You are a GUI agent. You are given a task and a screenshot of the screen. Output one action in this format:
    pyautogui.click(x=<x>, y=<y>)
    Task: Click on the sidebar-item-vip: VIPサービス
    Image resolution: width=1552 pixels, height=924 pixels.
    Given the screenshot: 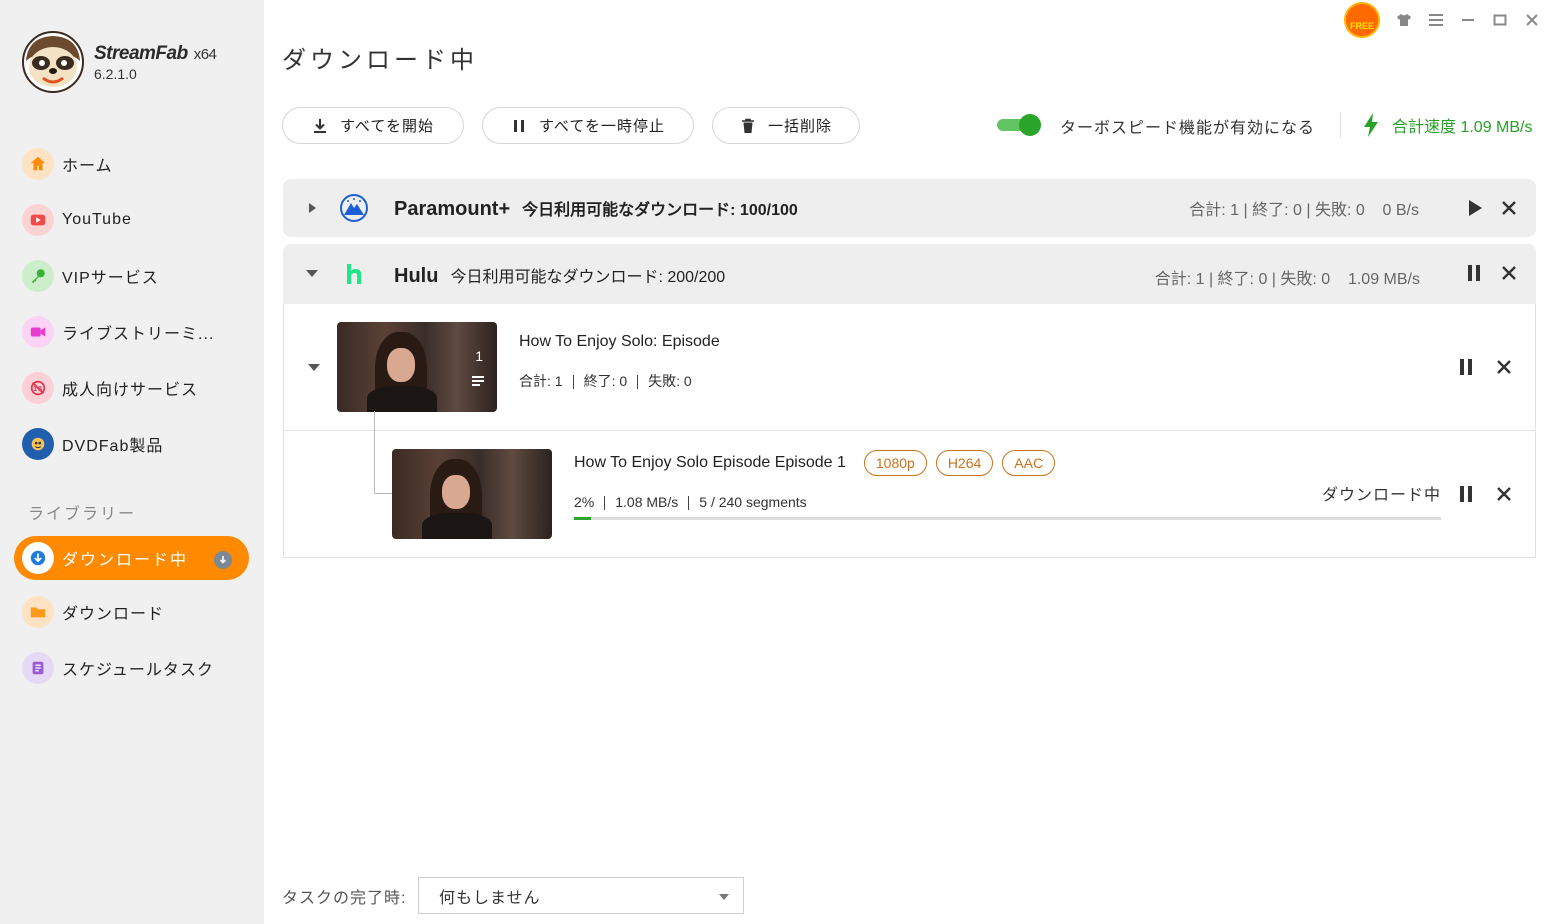 What is the action you would take?
    pyautogui.click(x=90, y=276)
    